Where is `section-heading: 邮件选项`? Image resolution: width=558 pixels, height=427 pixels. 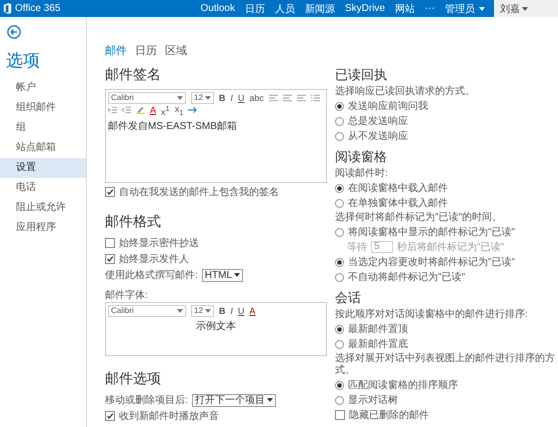 section-heading: 邮件选项 is located at coordinates (133, 379).